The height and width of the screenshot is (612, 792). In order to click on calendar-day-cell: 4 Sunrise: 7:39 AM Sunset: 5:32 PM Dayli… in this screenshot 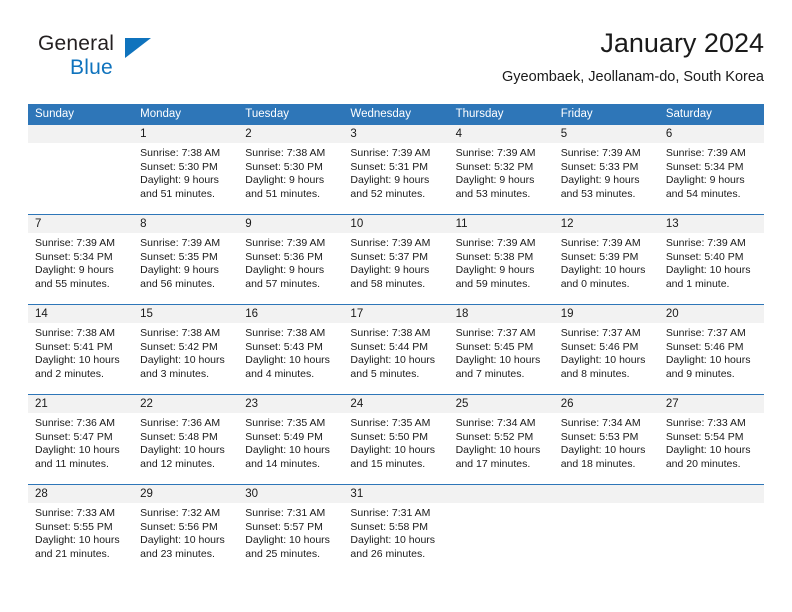, I will do `click(501, 169)`.